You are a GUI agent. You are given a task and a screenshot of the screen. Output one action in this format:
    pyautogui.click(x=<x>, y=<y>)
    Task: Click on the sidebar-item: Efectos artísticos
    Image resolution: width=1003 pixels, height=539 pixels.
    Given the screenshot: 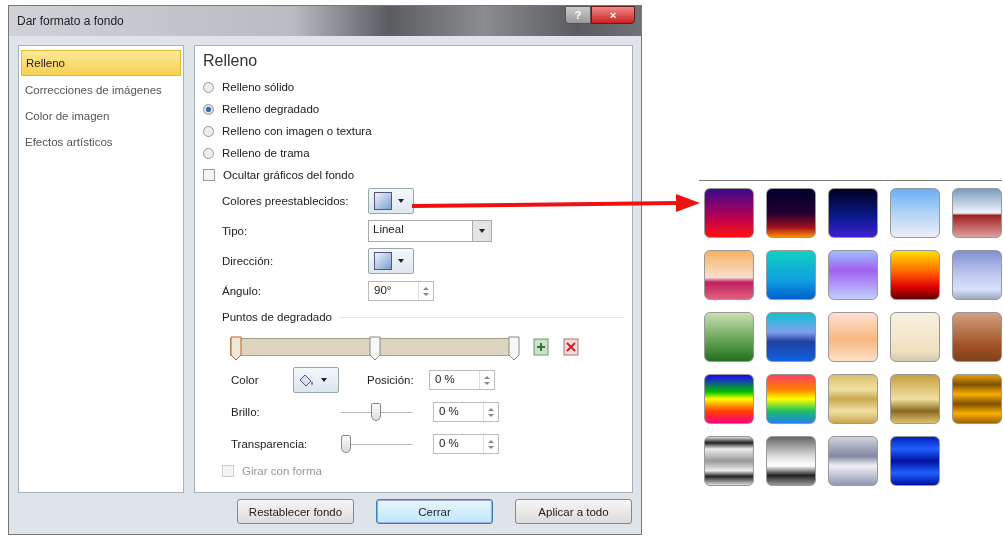 What is the action you would take?
    pyautogui.click(x=101, y=142)
    